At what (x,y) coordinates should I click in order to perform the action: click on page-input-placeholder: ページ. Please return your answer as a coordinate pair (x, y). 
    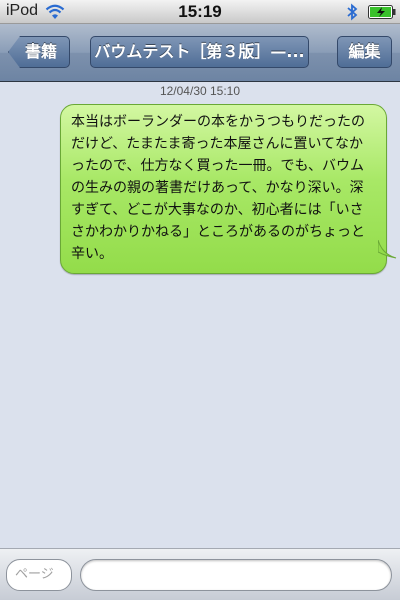
    Looking at the image, I should click on (34, 574).